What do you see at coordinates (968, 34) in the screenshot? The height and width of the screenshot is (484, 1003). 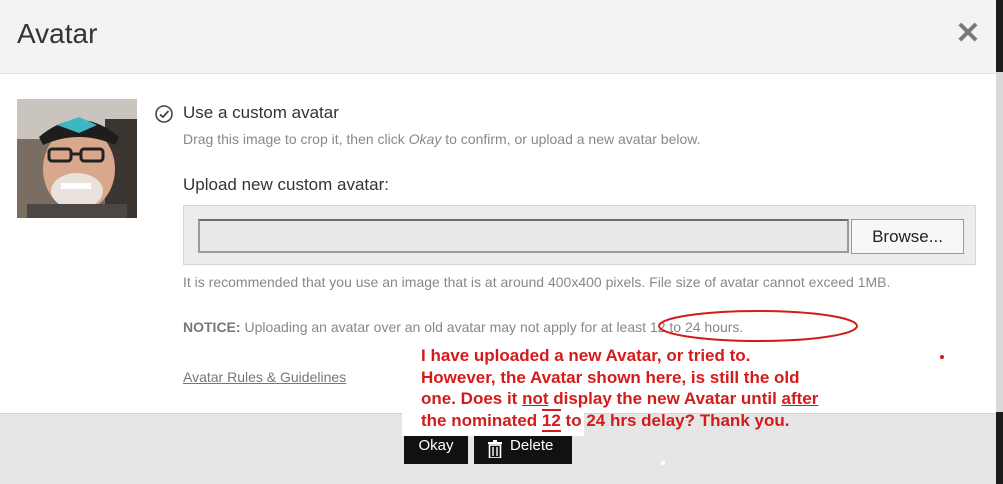 I see `close-icon: ✕` at bounding box center [968, 34].